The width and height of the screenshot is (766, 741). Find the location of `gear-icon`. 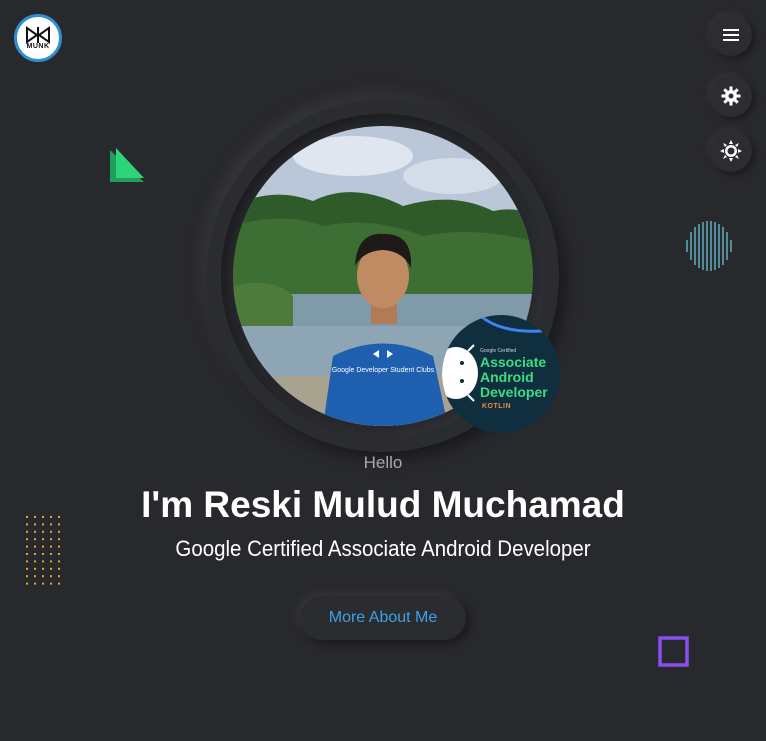

gear-icon is located at coordinates (731, 96).